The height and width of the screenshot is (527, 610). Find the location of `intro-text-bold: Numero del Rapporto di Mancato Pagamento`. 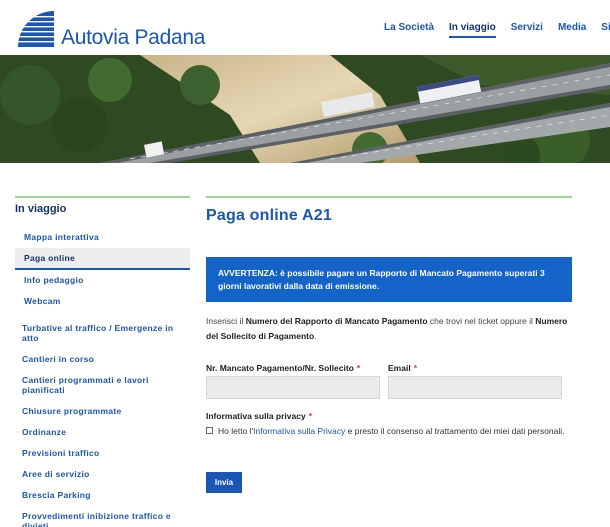

intro-text-bold: Numero del Rapporto di Mancato Pagamento is located at coordinates (336, 321).